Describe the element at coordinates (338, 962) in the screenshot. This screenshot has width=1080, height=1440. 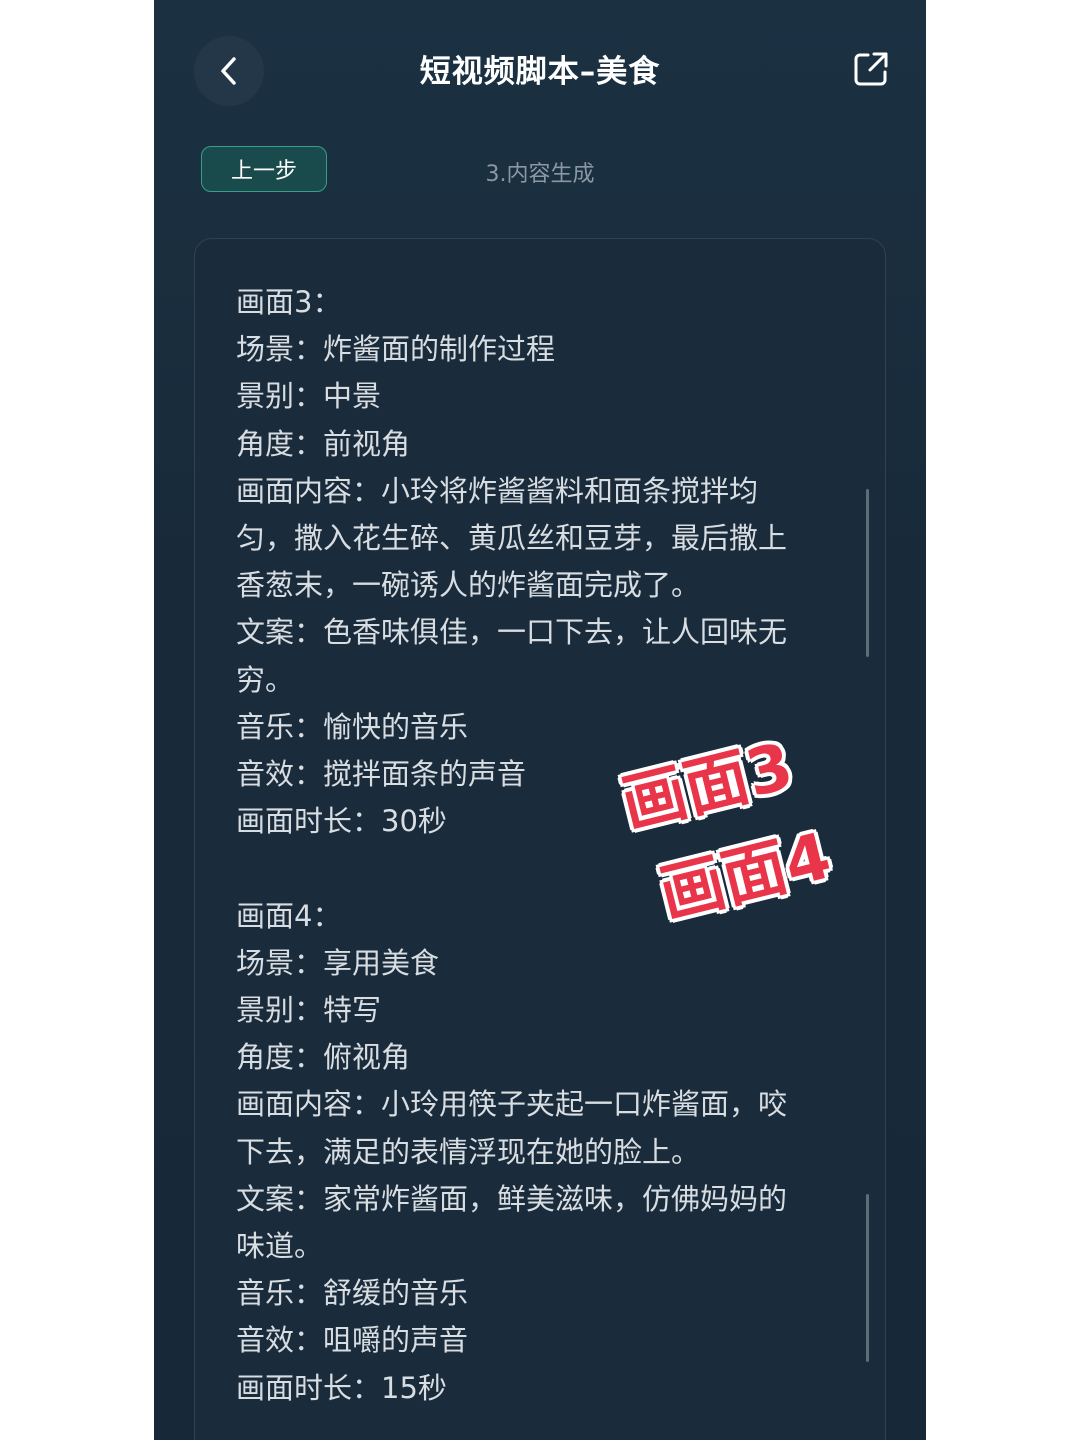
I see `scene-location: 场景：享用美食` at that location.